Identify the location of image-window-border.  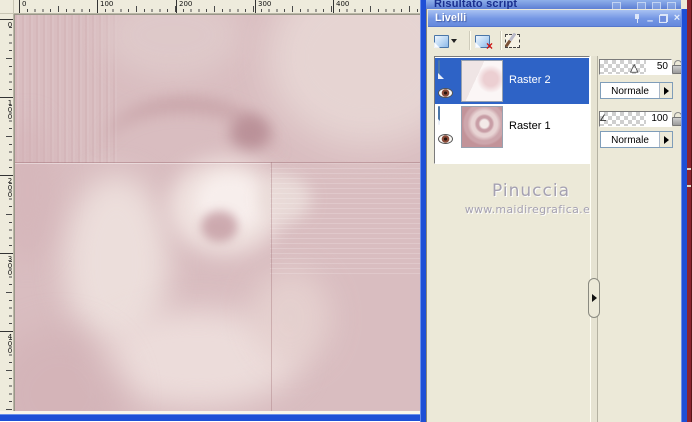
(210, 416).